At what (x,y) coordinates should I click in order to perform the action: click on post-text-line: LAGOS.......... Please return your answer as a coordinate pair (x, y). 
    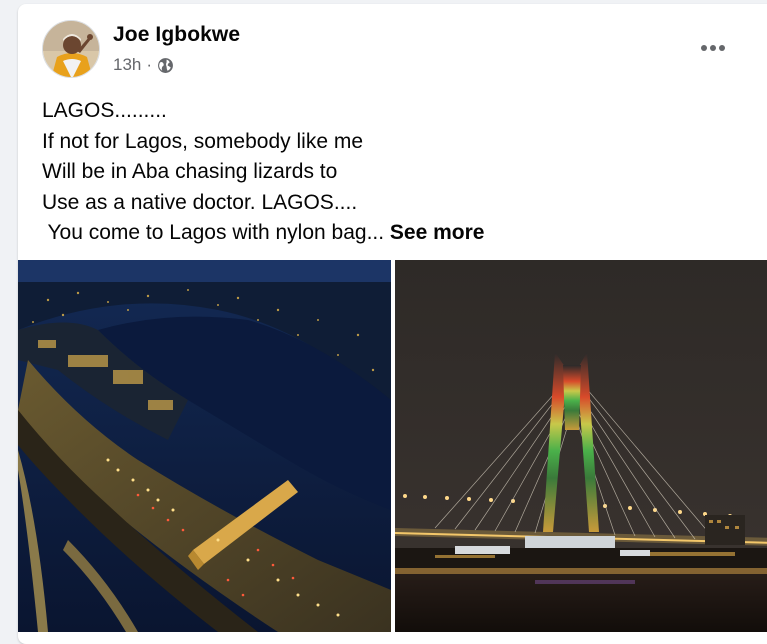
    Looking at the image, I should click on (104, 110).